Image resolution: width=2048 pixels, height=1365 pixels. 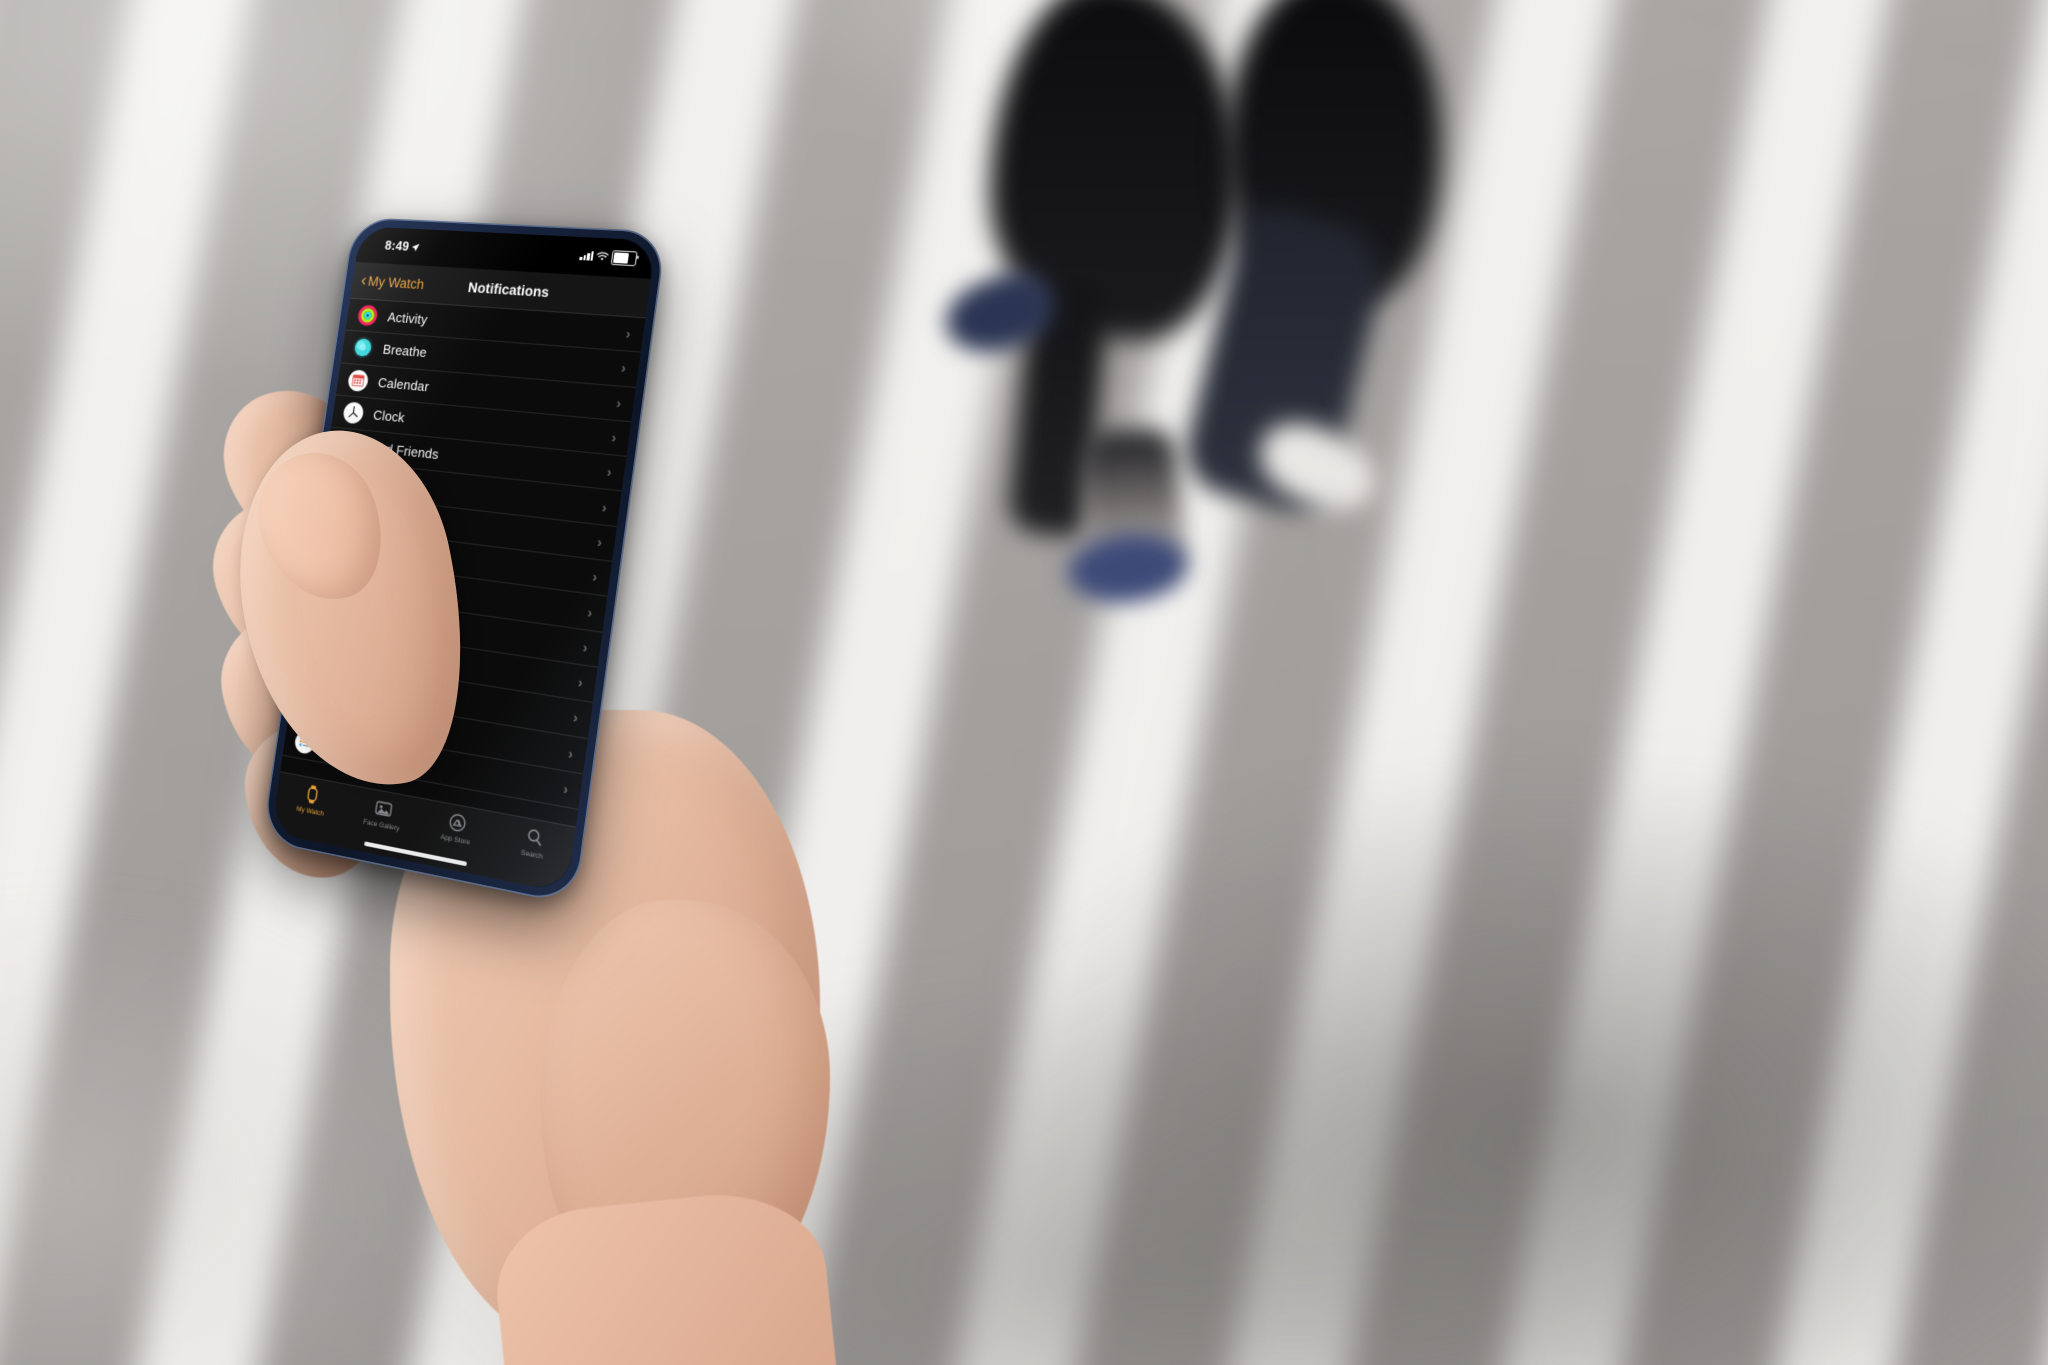 What do you see at coordinates (383, 808) in the screenshot?
I see `gallery-icon` at bounding box center [383, 808].